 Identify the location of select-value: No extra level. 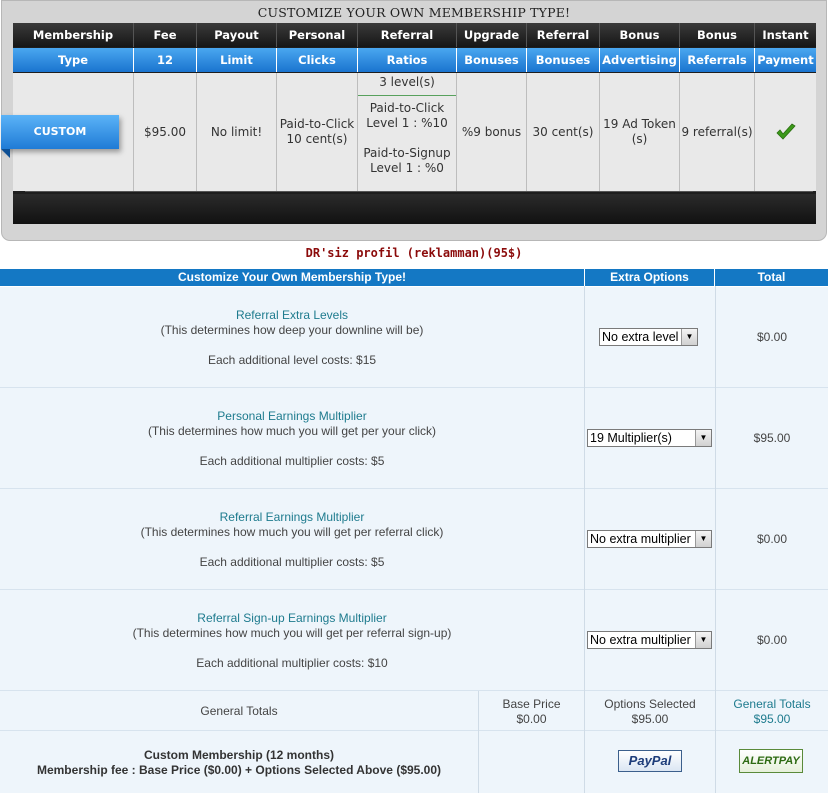
(640, 337).